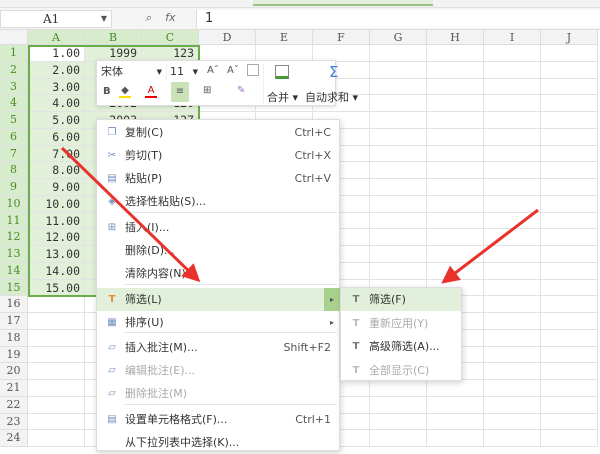 Image resolution: width=600 pixels, height=454 pixels. What do you see at coordinates (490, 246) in the screenshot?
I see `red-arrow-right` at bounding box center [490, 246].